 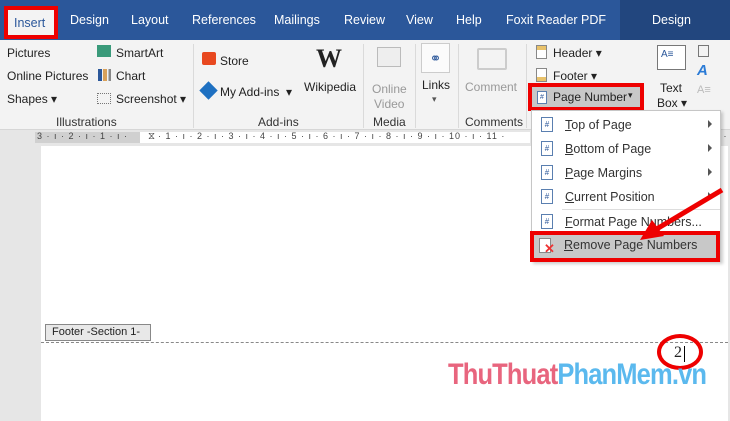 What do you see at coordinates (688, 210) in the screenshot?
I see `arrow-shaft` at bounding box center [688, 210].